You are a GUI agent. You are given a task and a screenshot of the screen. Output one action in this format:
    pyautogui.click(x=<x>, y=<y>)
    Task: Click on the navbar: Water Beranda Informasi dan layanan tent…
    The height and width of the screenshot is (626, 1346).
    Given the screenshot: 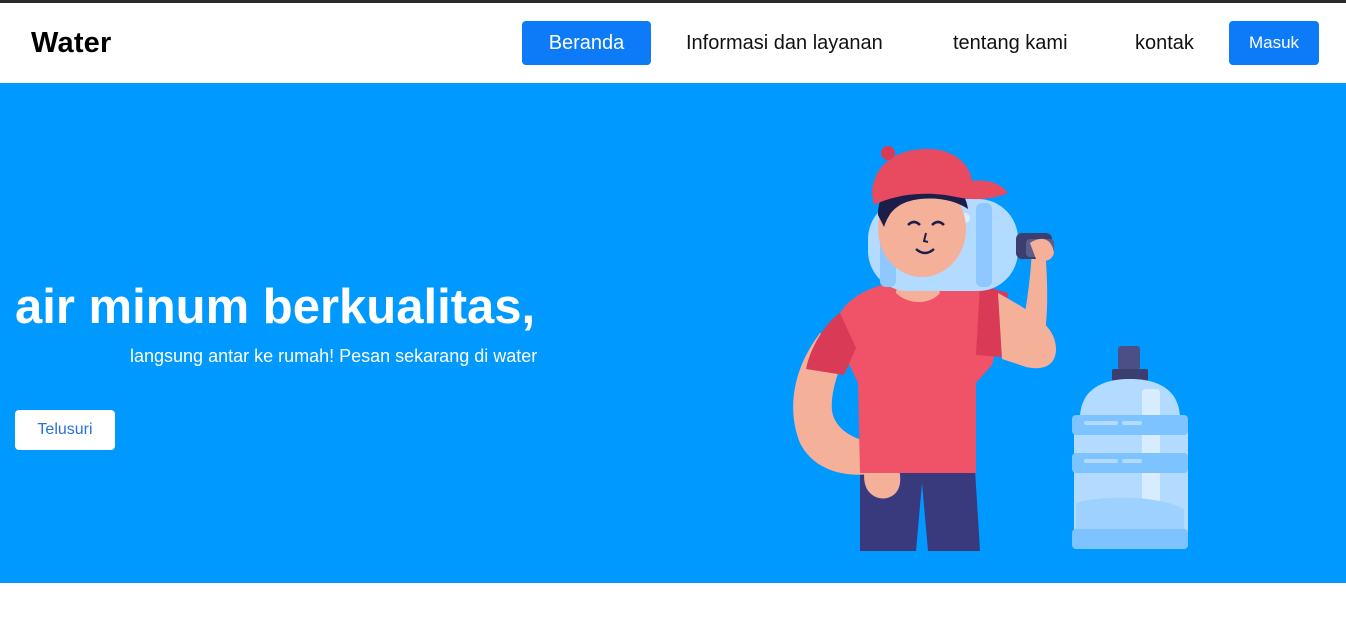 What is the action you would take?
    pyautogui.click(x=673, y=43)
    